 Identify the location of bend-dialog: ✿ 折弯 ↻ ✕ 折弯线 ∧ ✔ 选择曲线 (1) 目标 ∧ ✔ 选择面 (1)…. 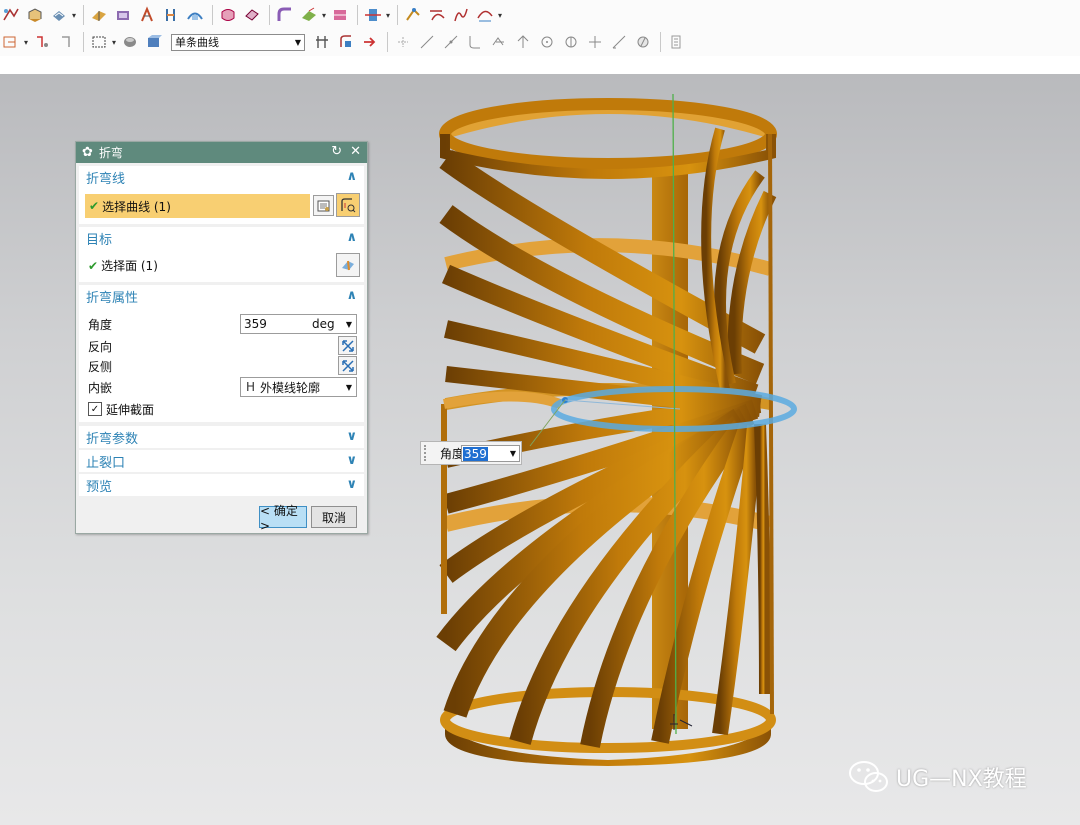
(221, 337).